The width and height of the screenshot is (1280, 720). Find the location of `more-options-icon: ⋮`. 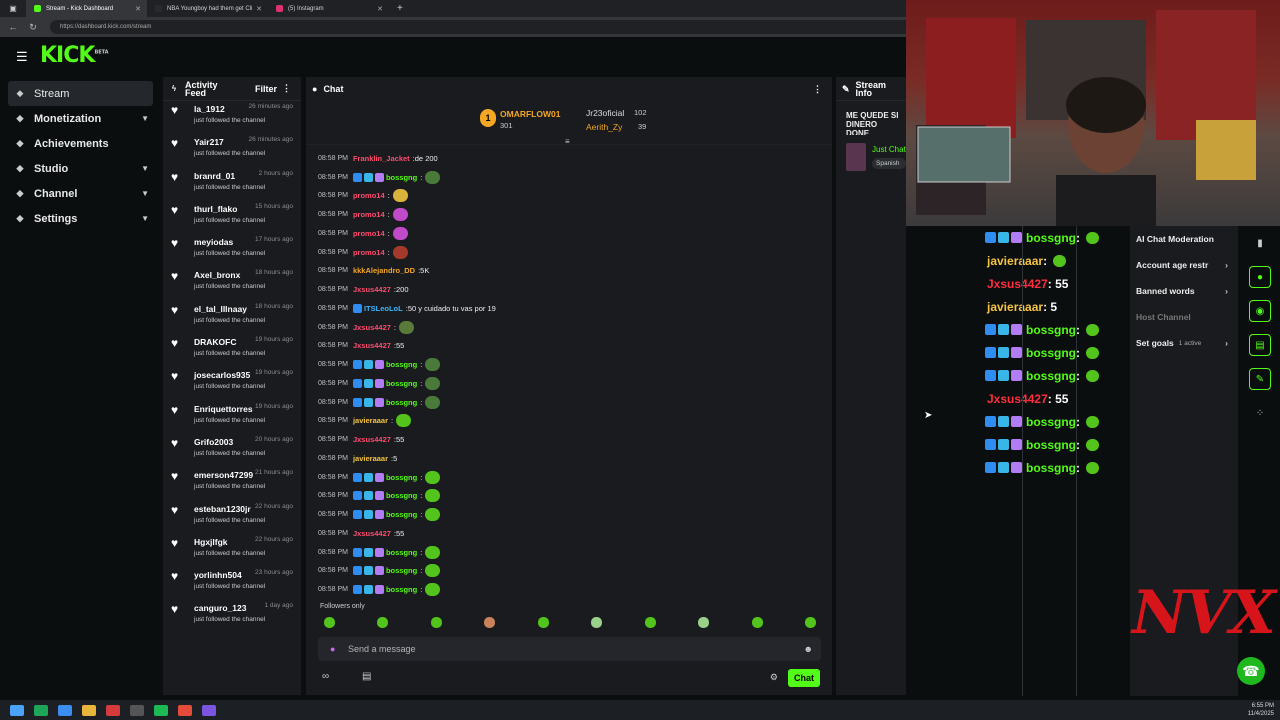

more-options-icon: ⋮ is located at coordinates (286, 88).